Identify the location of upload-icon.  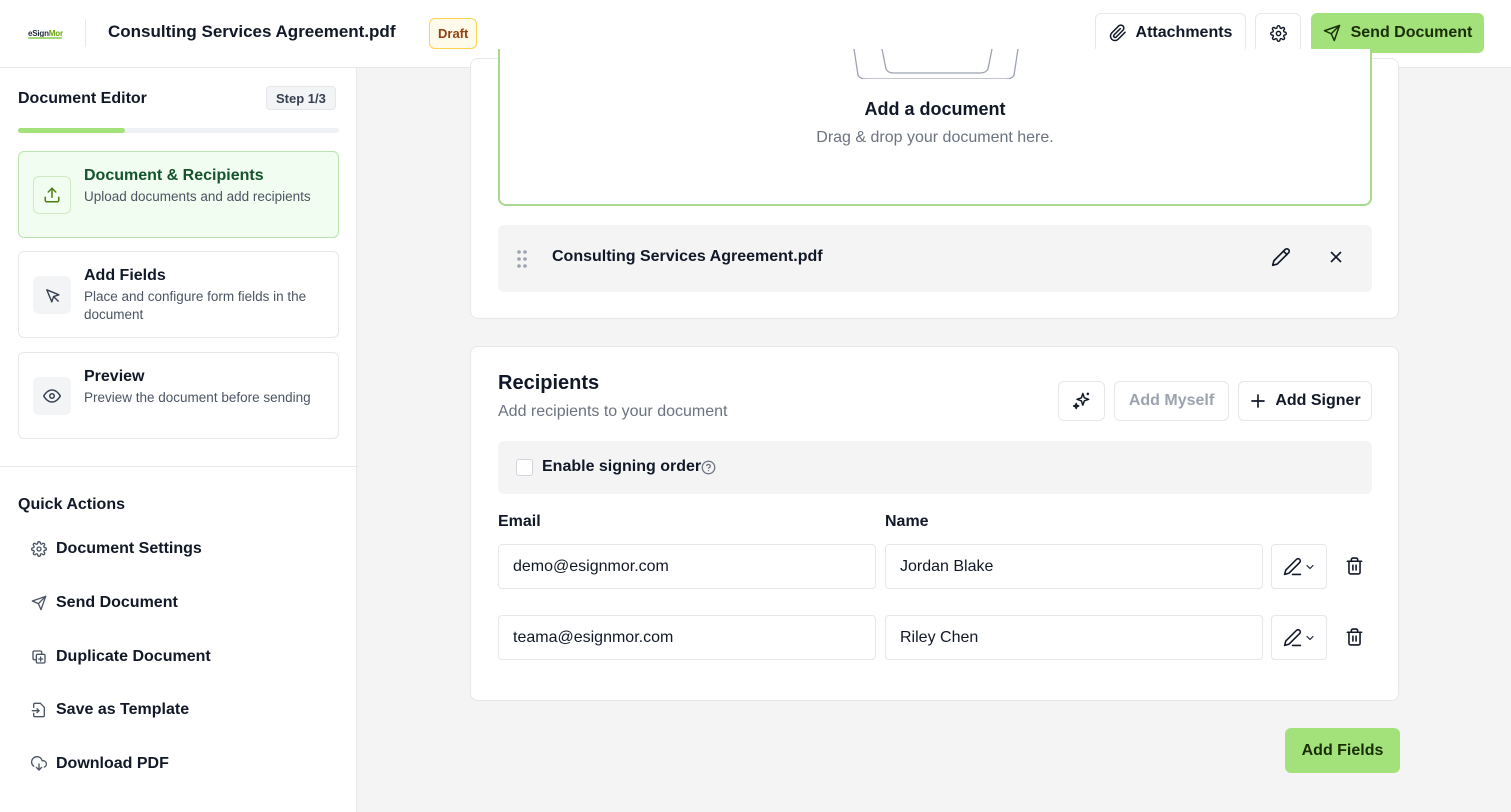
(52, 195).